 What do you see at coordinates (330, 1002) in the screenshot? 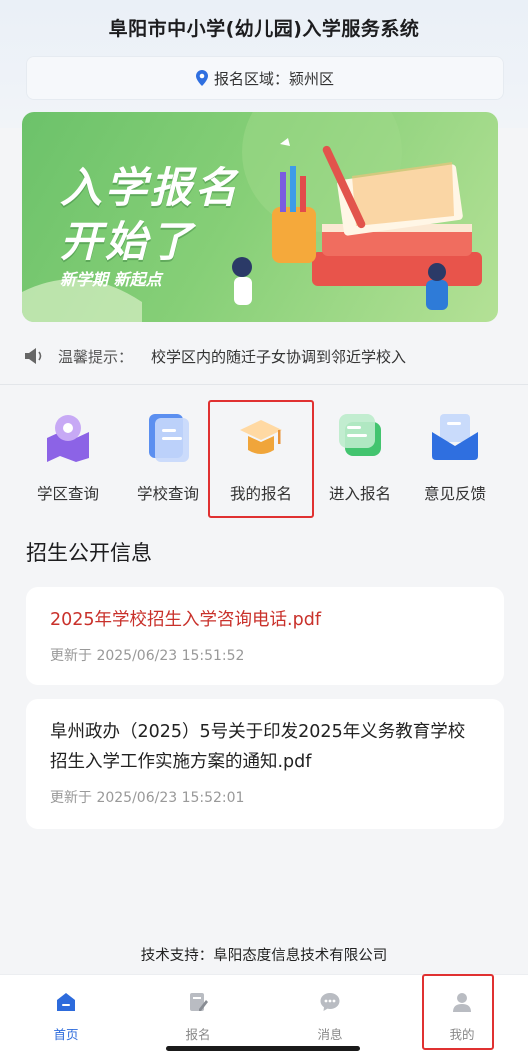
I see `message-icon` at bounding box center [330, 1002].